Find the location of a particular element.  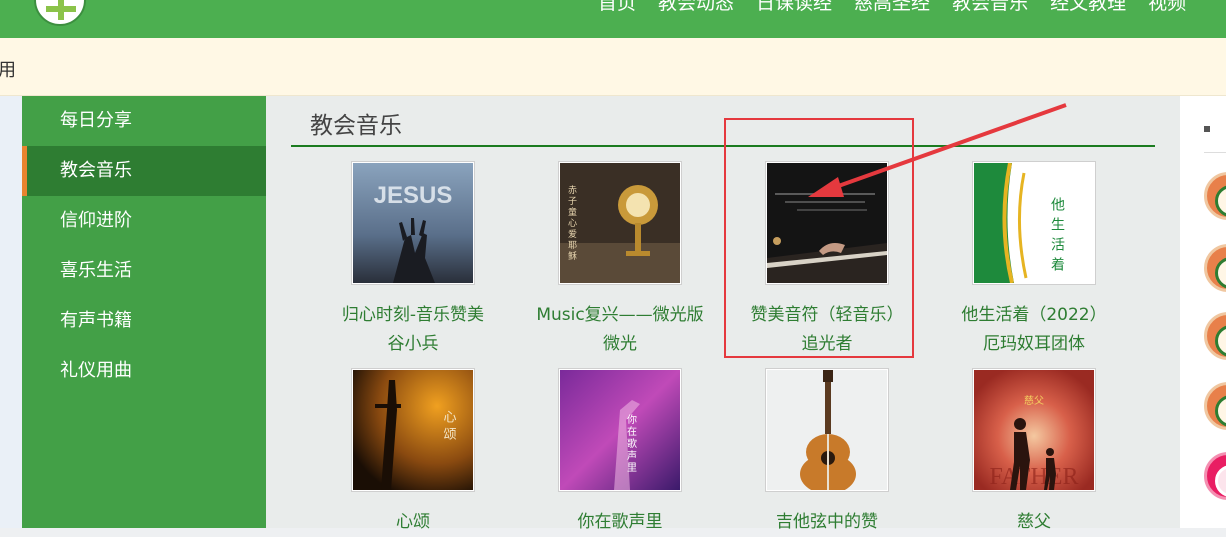

nav-bible: 慈高圣经 is located at coordinates (892, 7).